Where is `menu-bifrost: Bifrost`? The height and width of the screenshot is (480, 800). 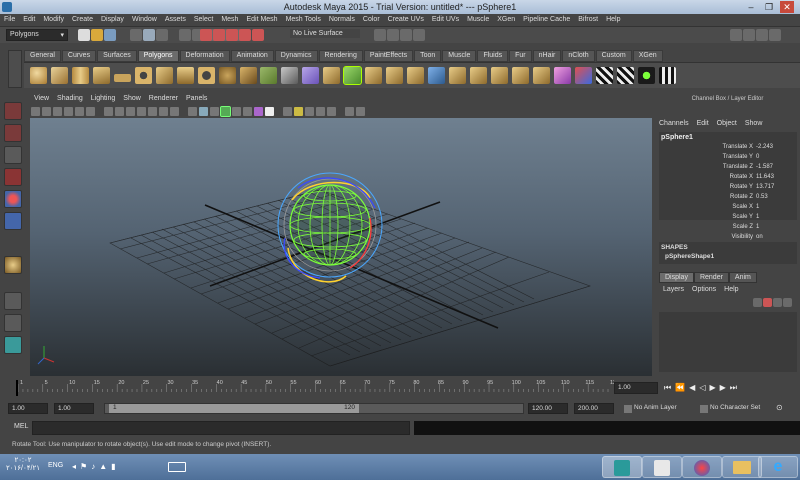
menu-bifrost: Bifrost is located at coordinates (588, 19).